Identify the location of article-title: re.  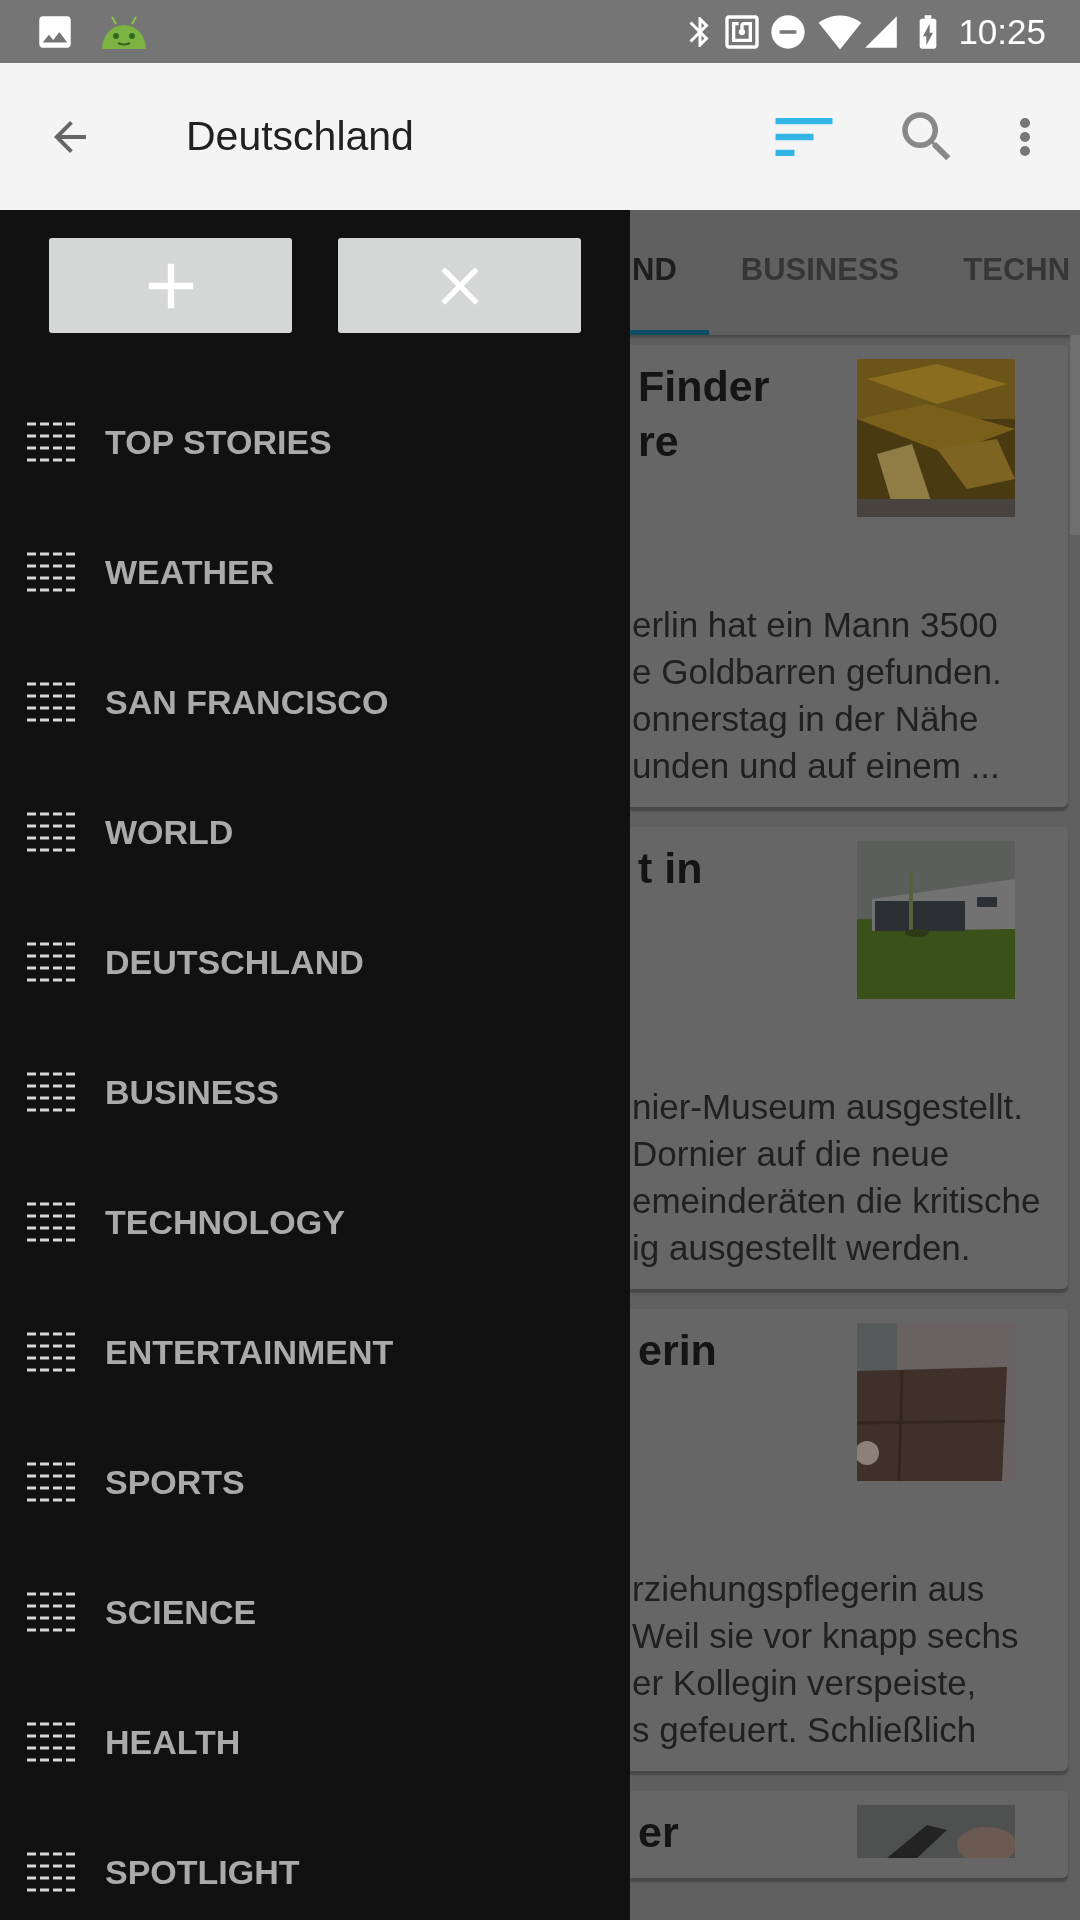
(659, 441).